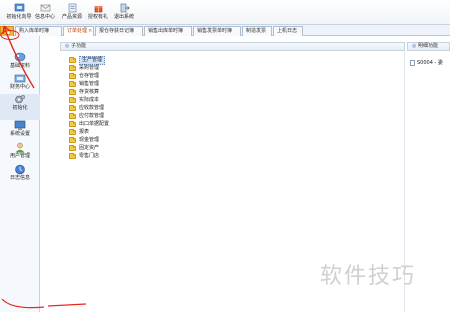 This screenshot has width=450, height=312. I want to click on tree-item-label: 存货核算, so click(89, 92).